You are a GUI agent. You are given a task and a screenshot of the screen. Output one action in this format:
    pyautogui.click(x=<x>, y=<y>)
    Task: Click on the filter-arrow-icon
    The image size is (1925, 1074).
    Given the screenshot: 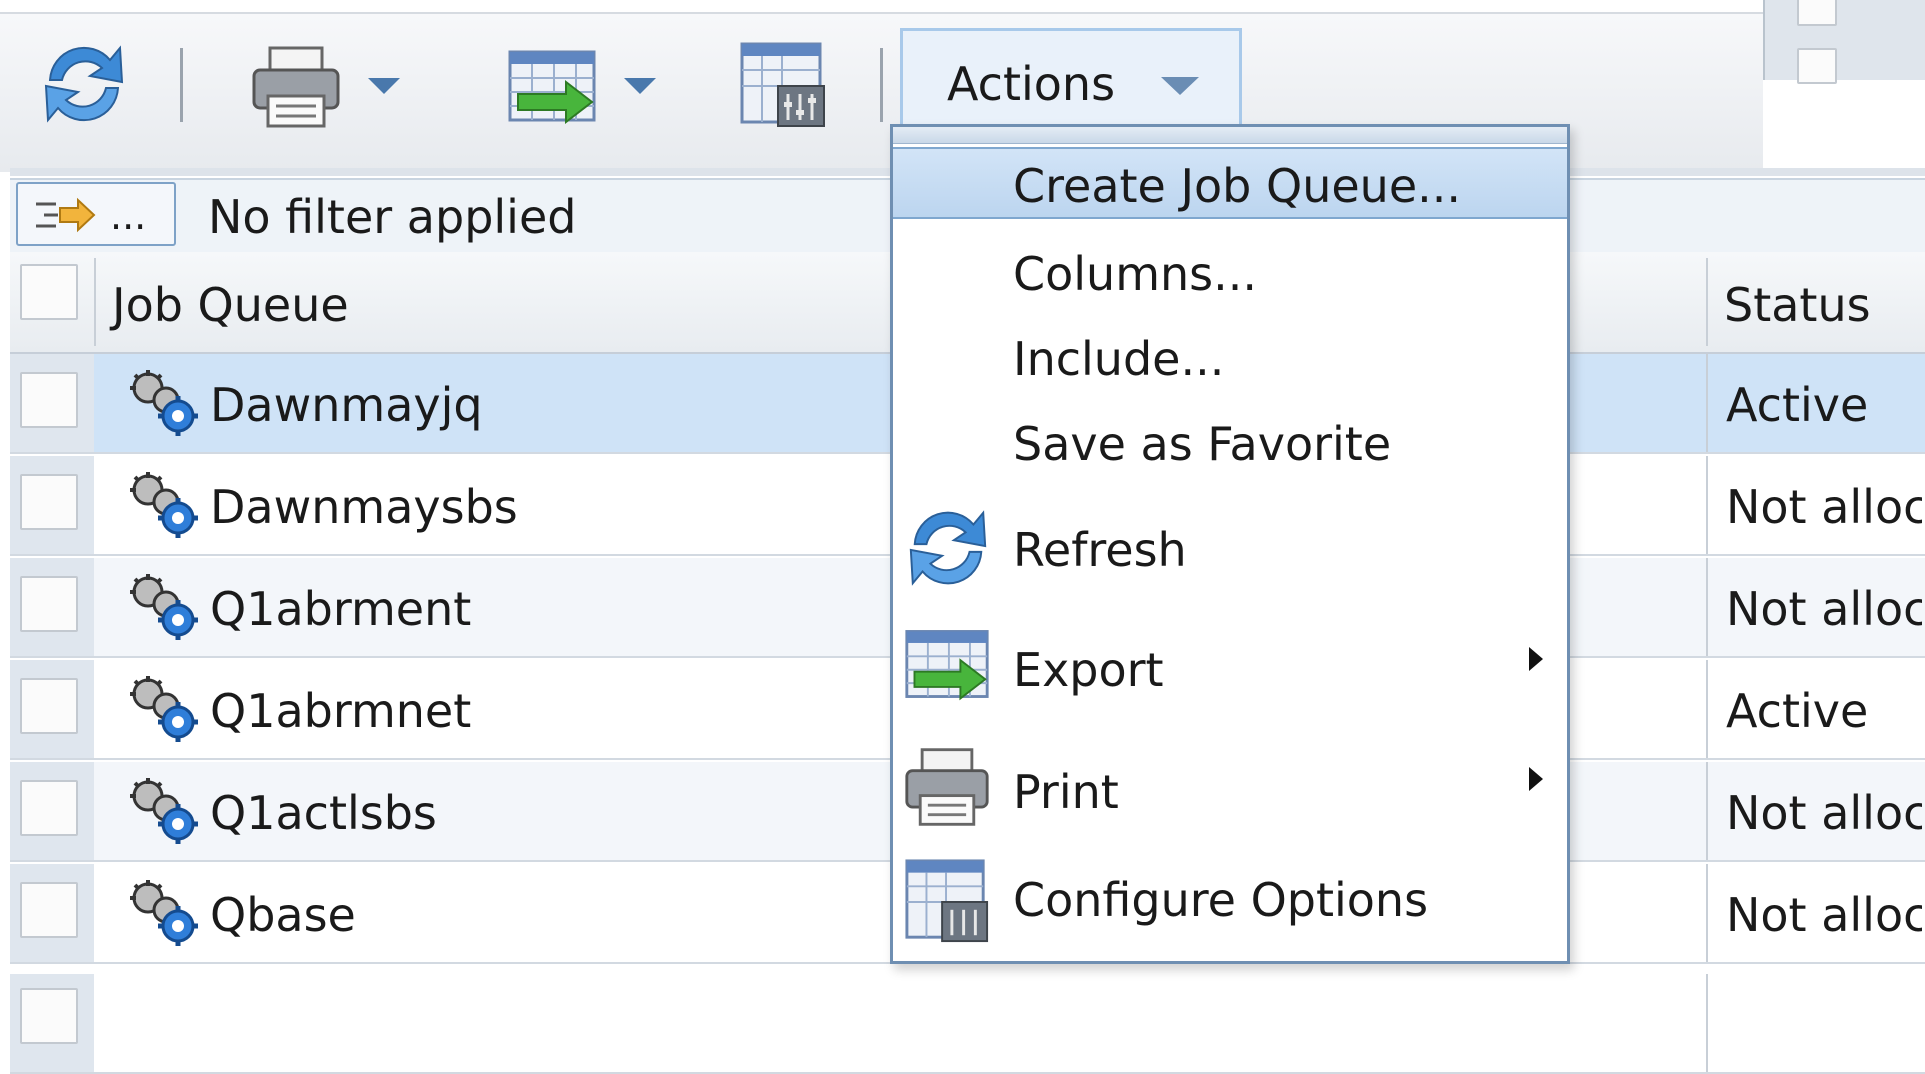 What is the action you would take?
    pyautogui.click(x=66, y=215)
    